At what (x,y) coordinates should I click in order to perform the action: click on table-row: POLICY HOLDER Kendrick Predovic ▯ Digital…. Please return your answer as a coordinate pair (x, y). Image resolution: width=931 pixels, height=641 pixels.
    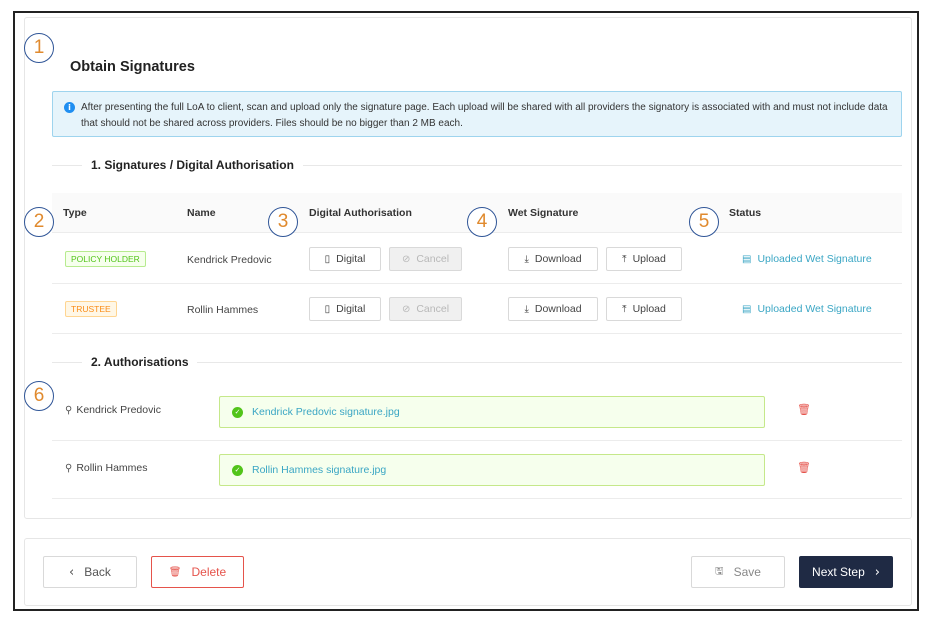
    Looking at the image, I should click on (477, 259).